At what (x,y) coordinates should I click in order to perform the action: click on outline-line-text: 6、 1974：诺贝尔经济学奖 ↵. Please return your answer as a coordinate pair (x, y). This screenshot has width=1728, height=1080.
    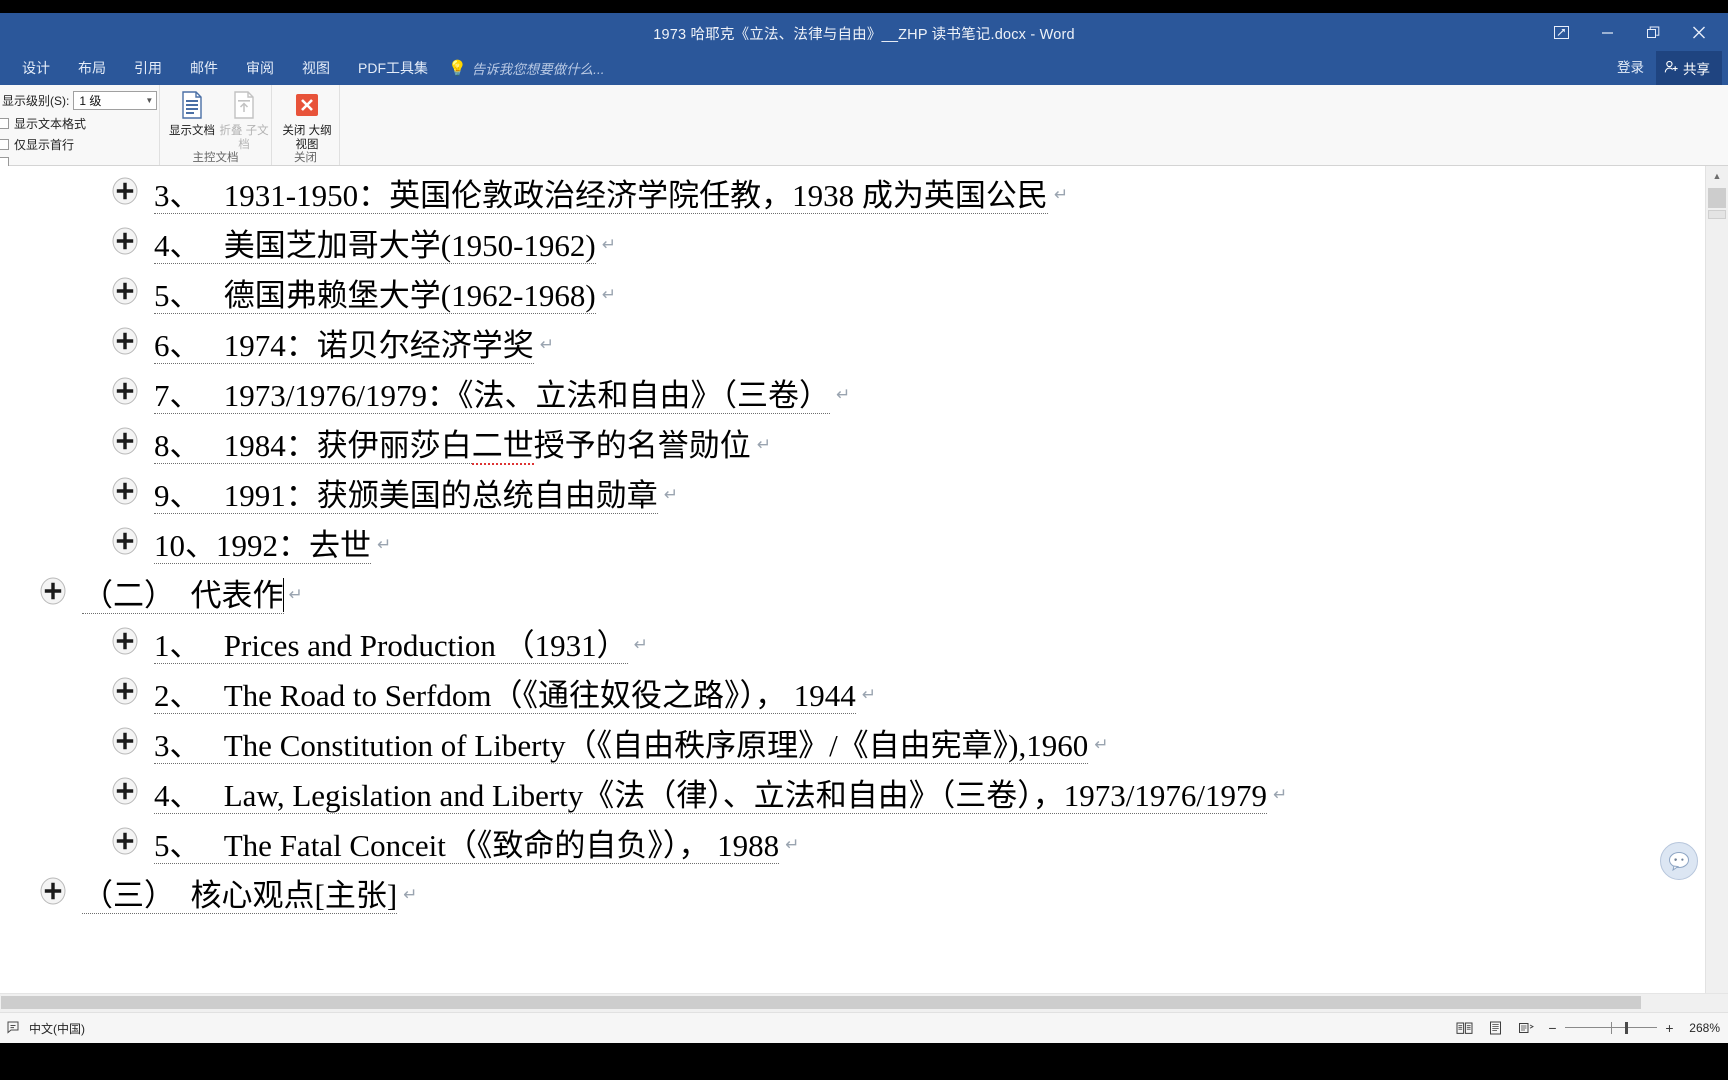
    Looking at the image, I should click on (930, 345).